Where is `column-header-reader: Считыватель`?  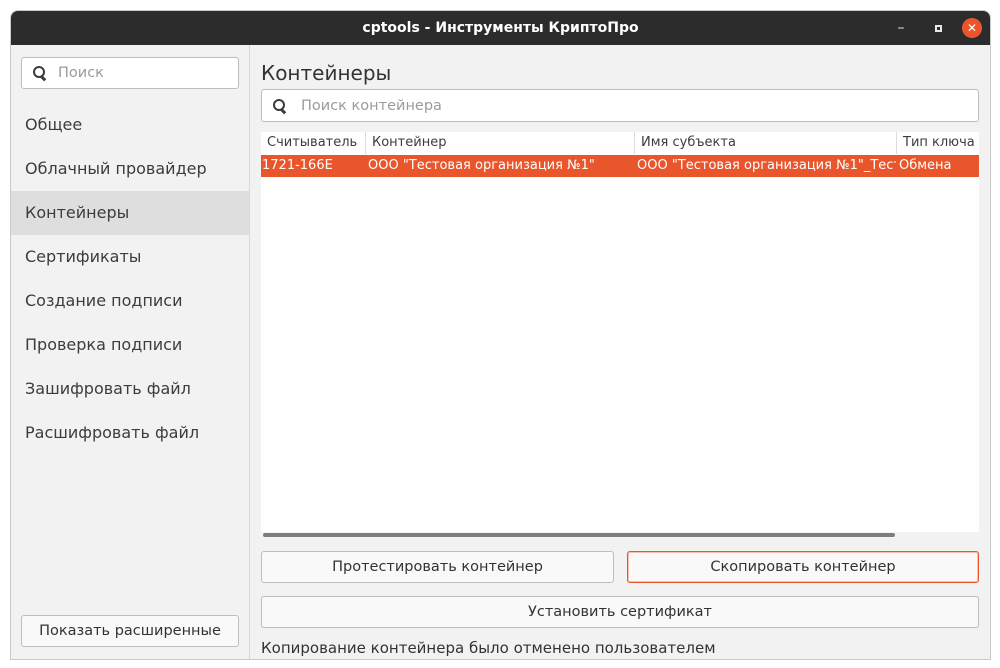 column-header-reader: Считыватель is located at coordinates (313, 143).